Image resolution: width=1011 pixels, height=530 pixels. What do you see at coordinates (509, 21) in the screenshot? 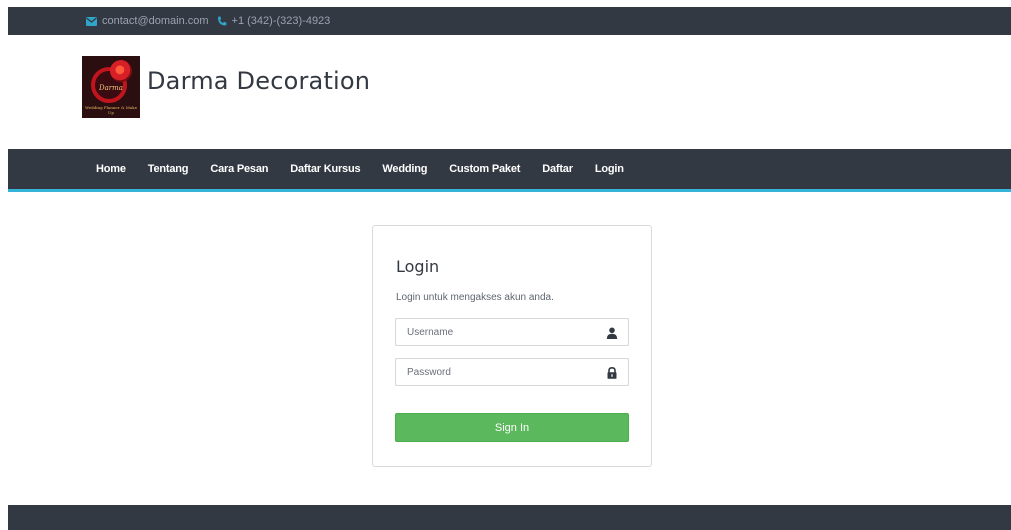
I see `top-contact-bar: contact@domain.com +1 (342)-(323)-4923` at bounding box center [509, 21].